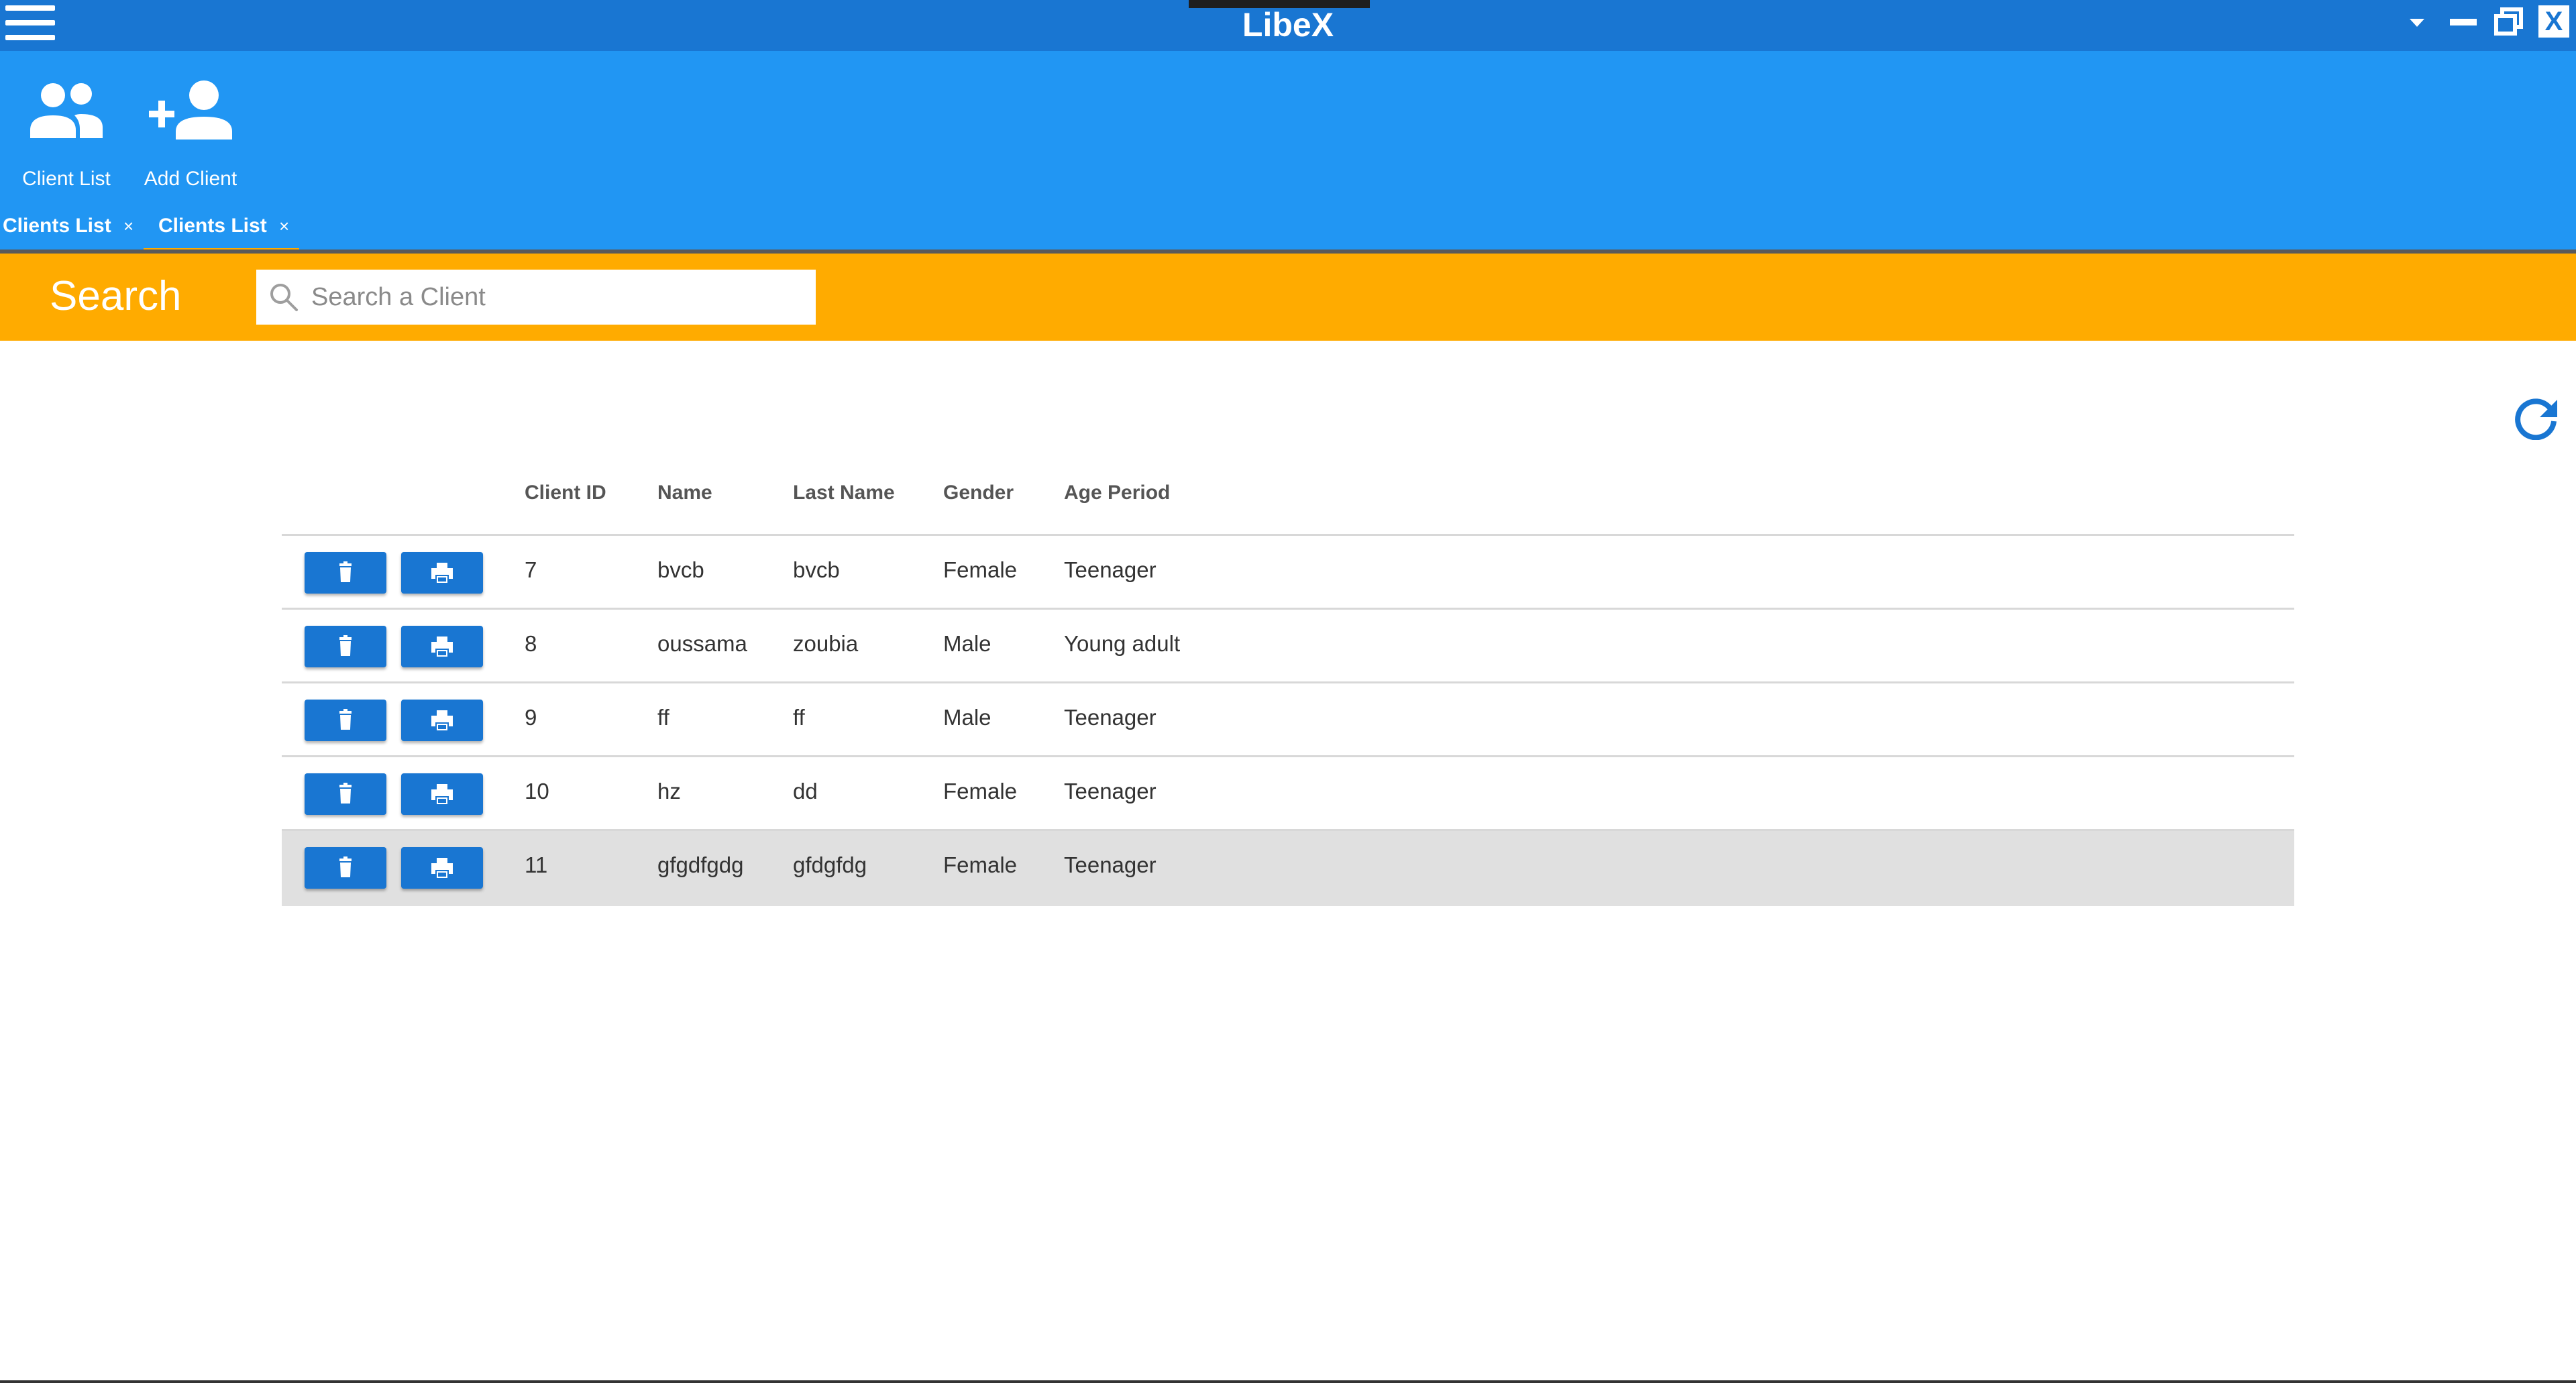 The width and height of the screenshot is (2576, 1383). I want to click on column-header-name: Name, so click(684, 493).